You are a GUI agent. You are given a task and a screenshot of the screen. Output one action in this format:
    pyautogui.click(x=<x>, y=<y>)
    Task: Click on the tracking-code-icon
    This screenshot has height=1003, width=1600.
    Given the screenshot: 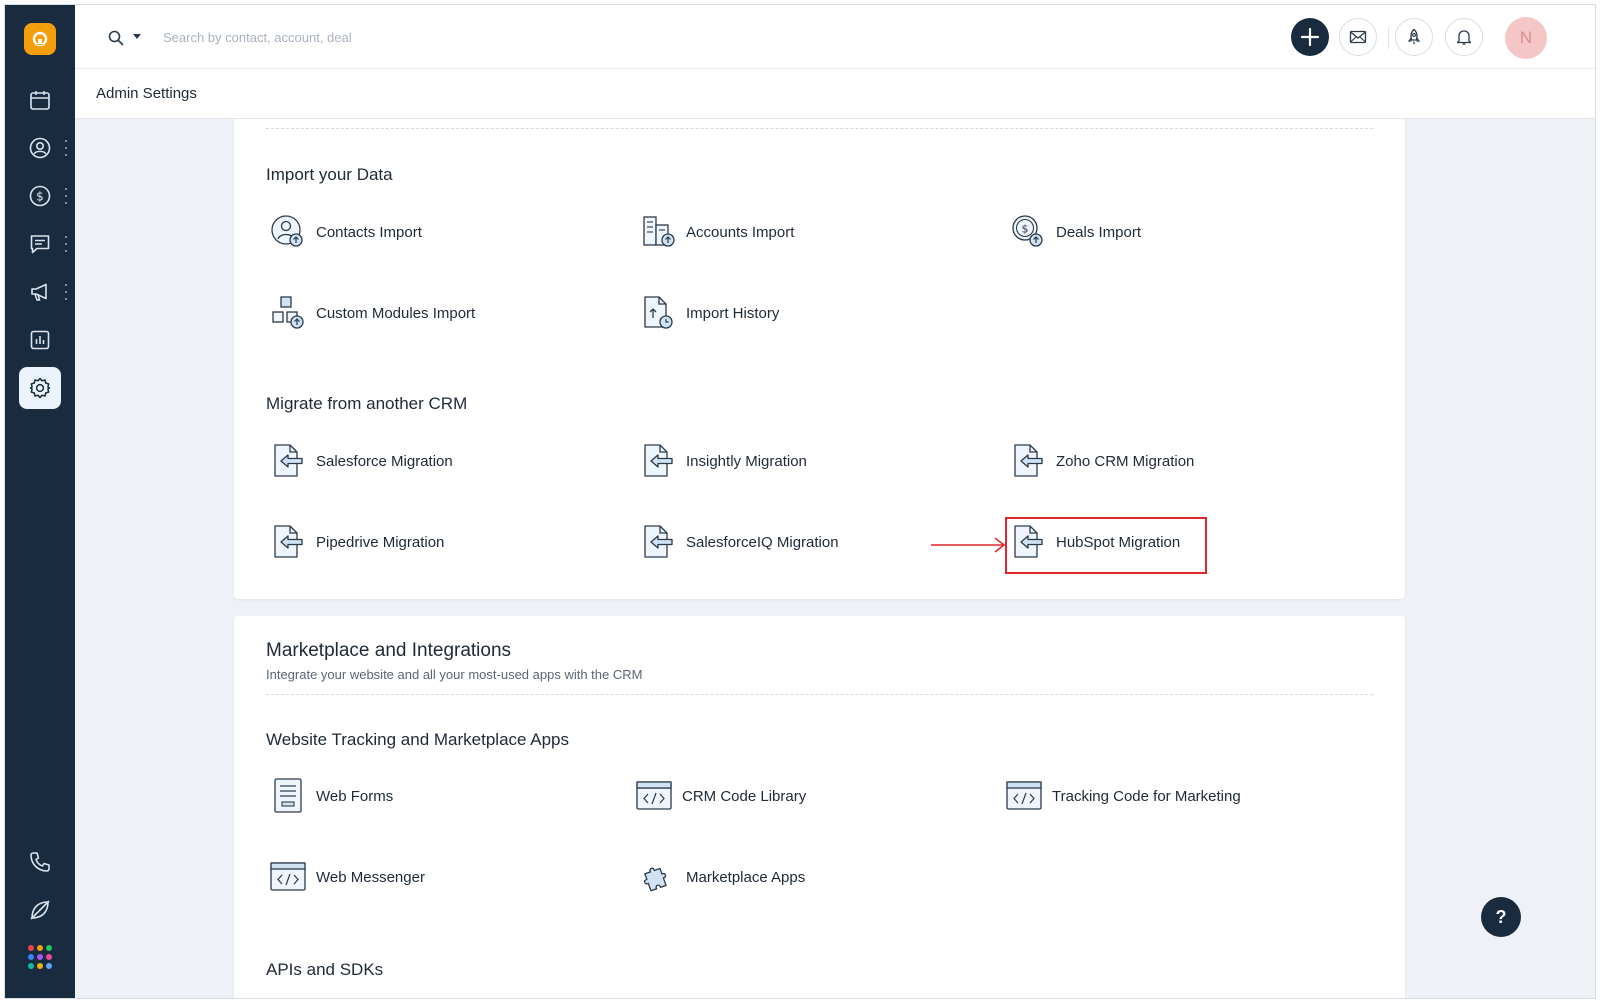 What is the action you would take?
    pyautogui.click(x=1024, y=796)
    